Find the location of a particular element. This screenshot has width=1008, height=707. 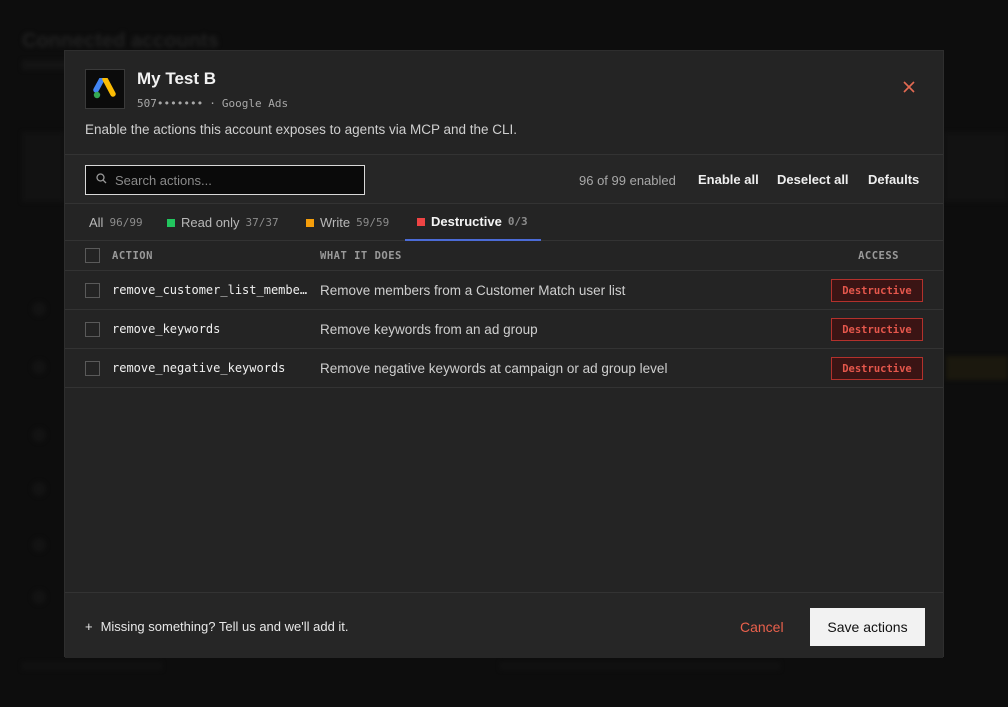

action-name: remove_keywords is located at coordinates (166, 329).